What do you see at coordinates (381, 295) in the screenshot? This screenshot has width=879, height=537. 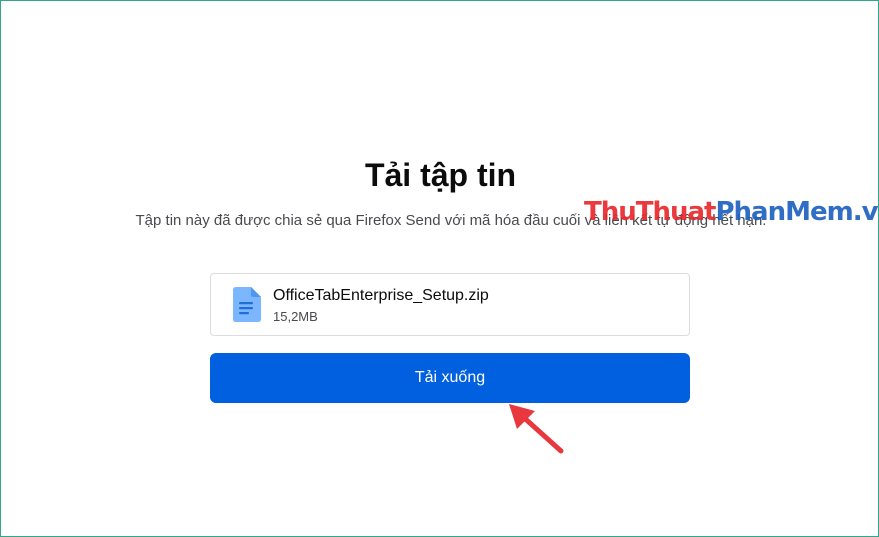 I see `file-name: OfficeTabEnterprise_Setup.zip` at bounding box center [381, 295].